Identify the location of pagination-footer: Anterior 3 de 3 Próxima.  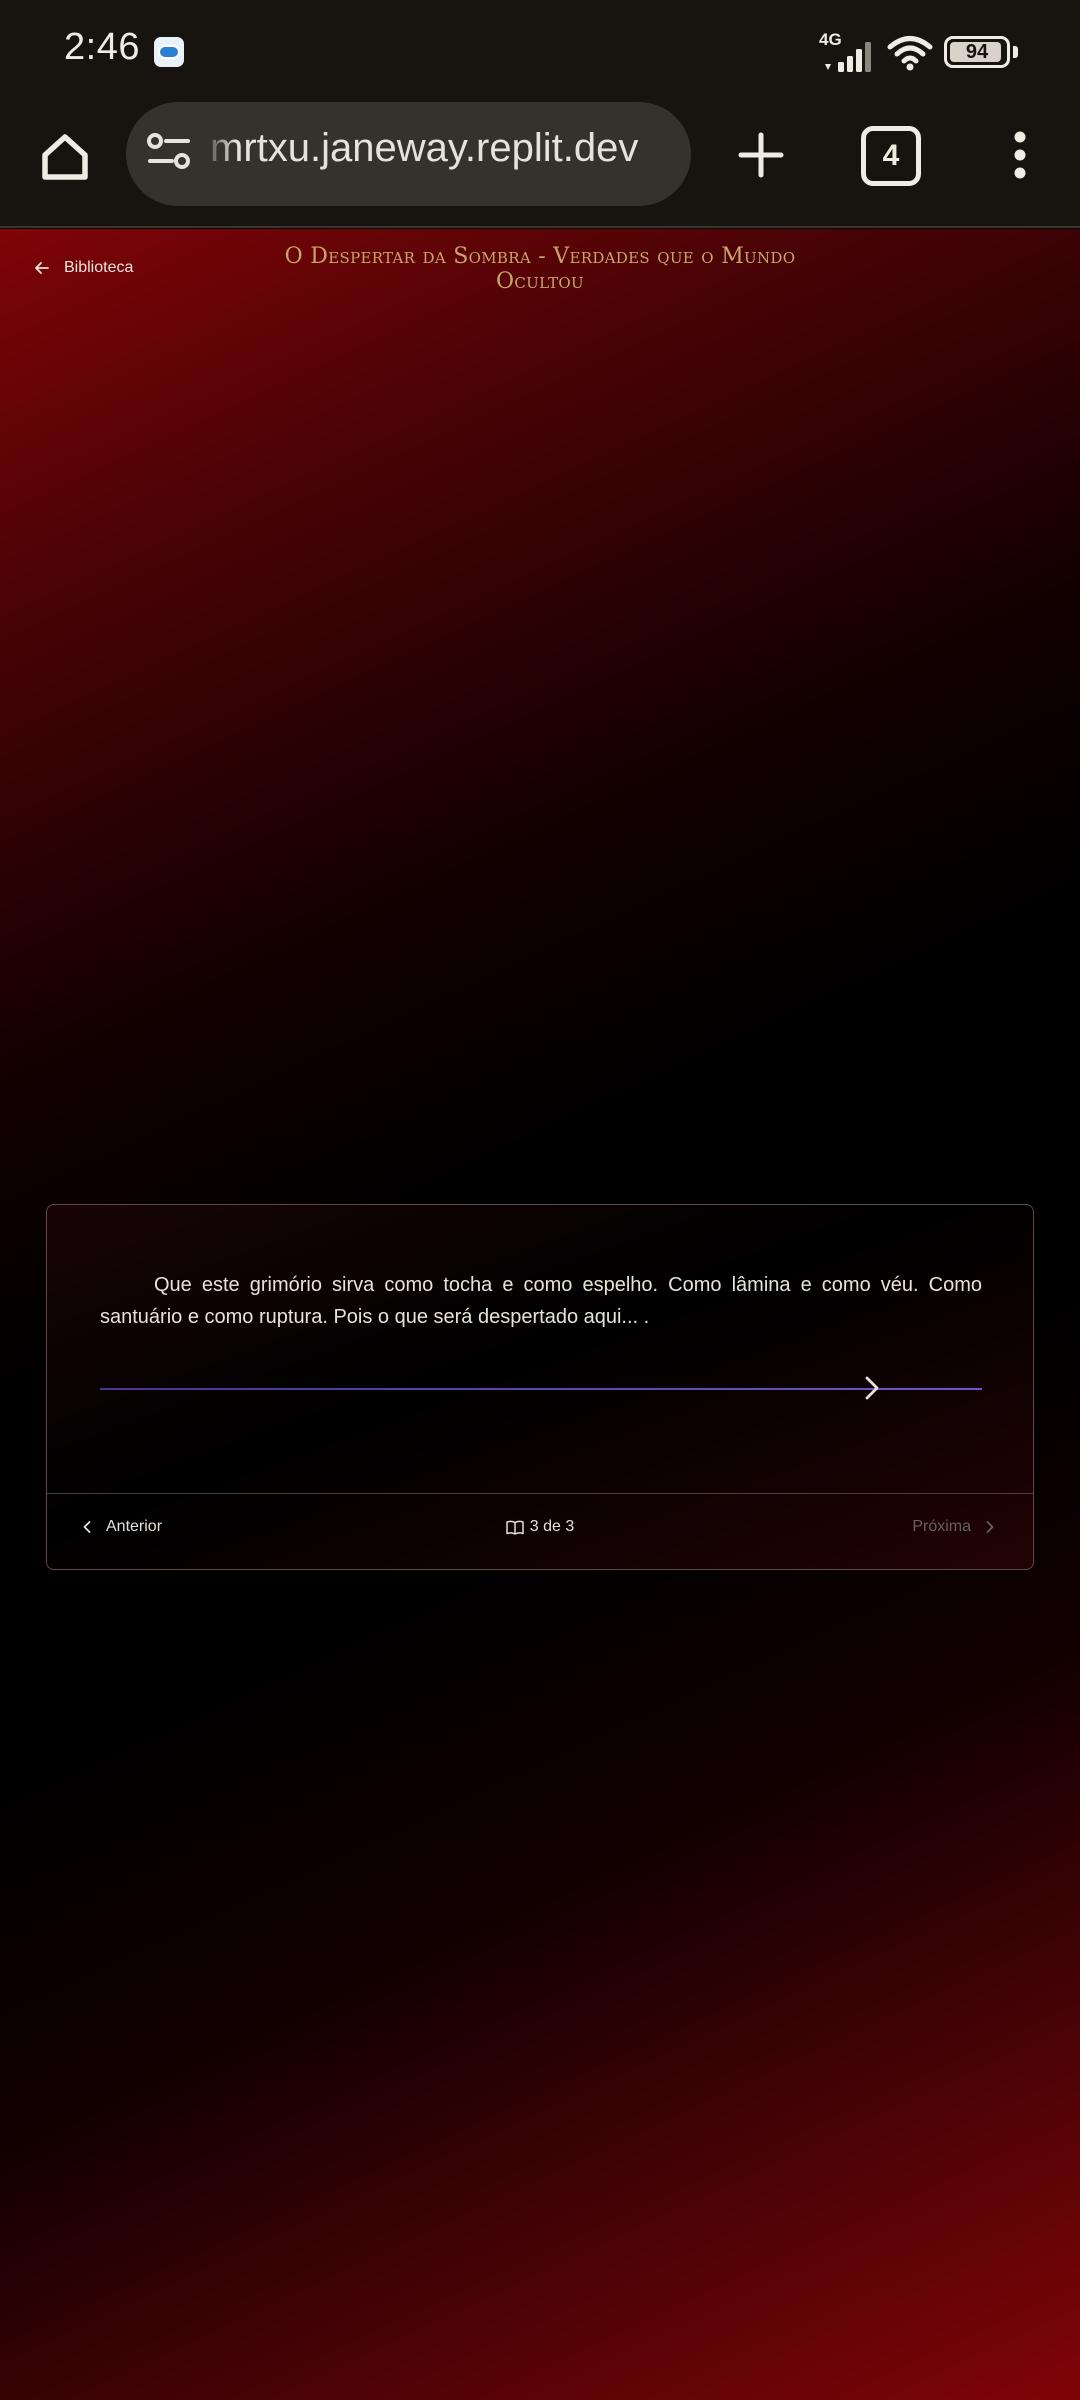
(540, 1531).